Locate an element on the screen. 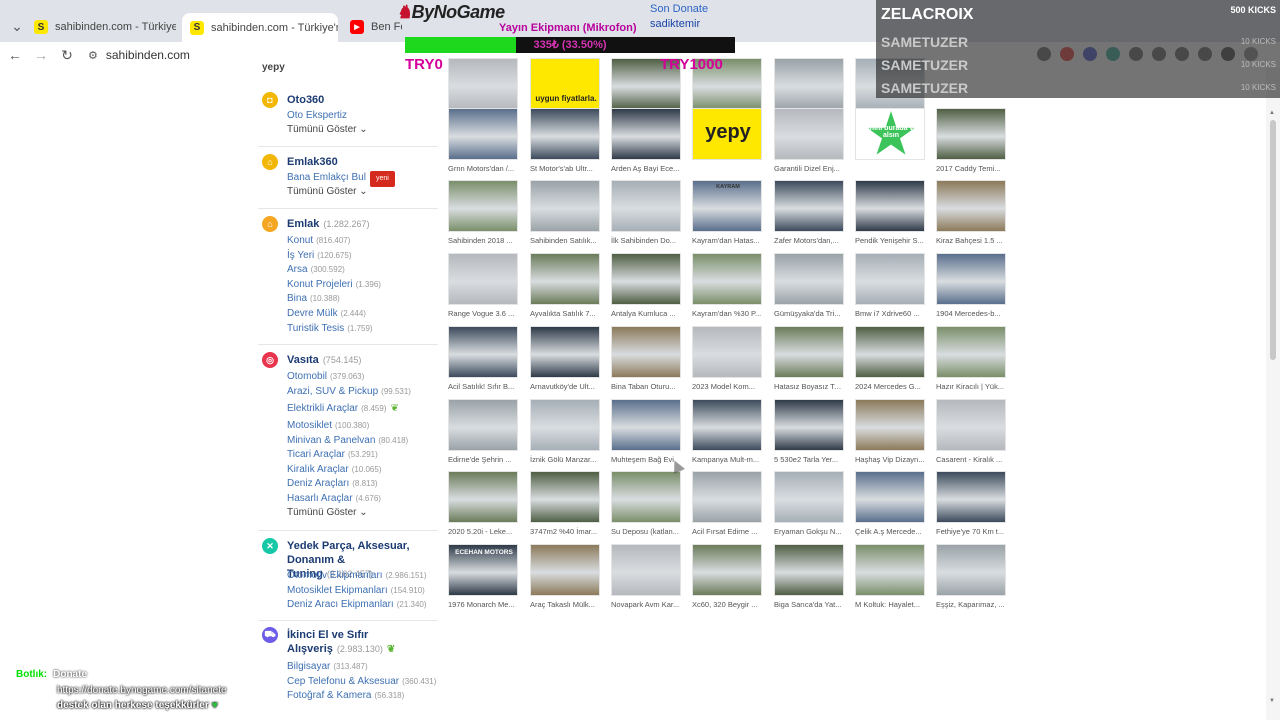 Image resolution: width=1280 pixels, height=720 pixels. category-title: Oto360 is located at coordinates (305, 100).